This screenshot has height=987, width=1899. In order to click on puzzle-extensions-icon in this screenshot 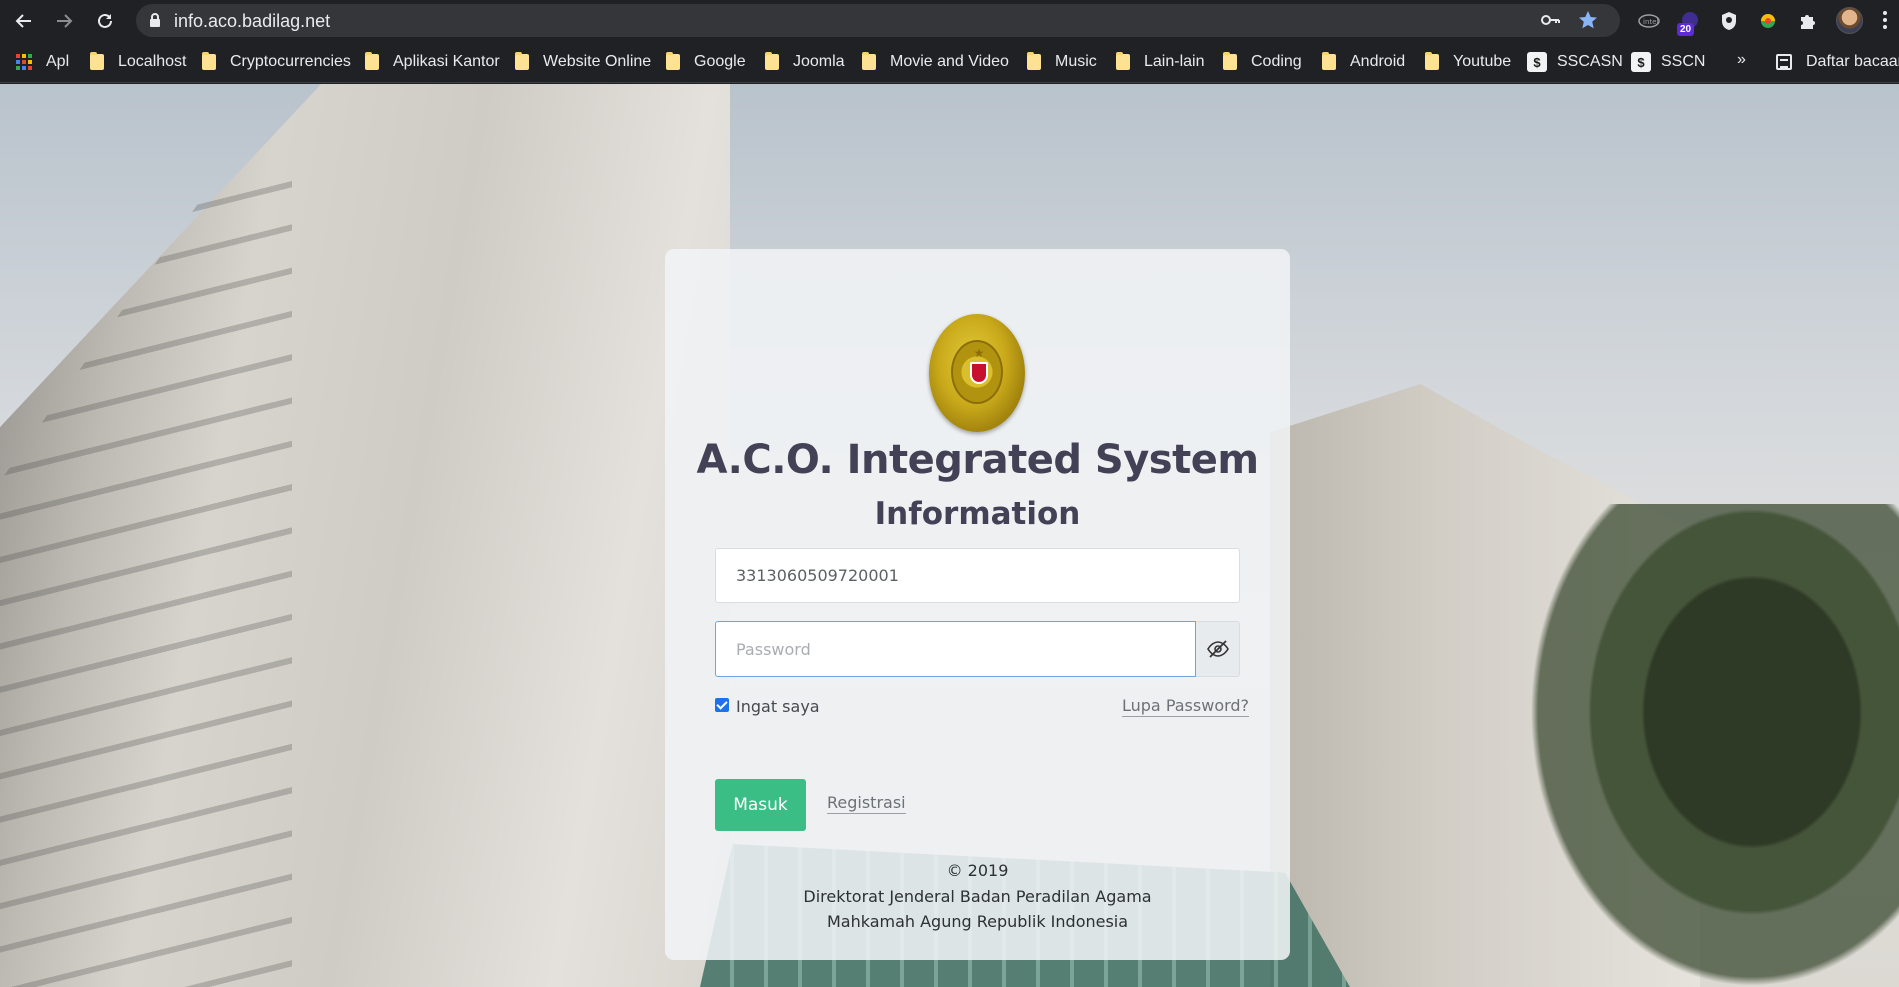, I will do `click(1808, 21)`.